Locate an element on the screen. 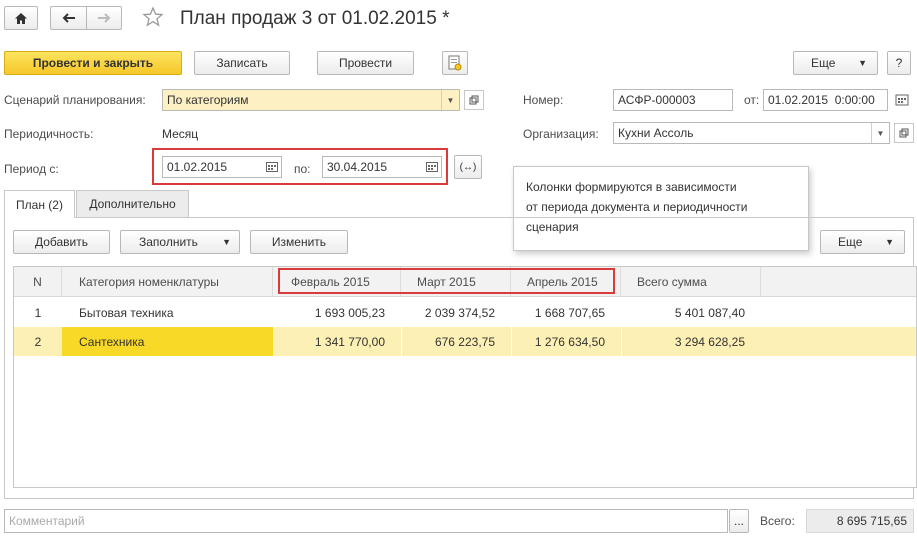  period-label: Период с: is located at coordinates (31, 169).